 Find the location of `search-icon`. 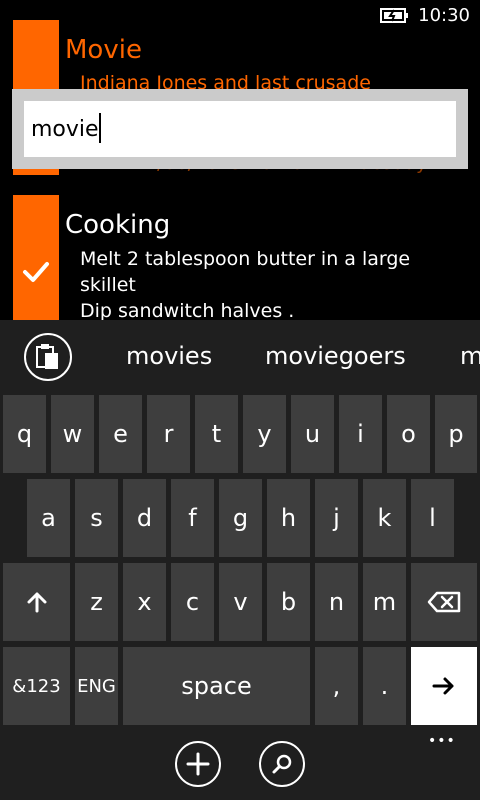

search-icon is located at coordinates (282, 764).